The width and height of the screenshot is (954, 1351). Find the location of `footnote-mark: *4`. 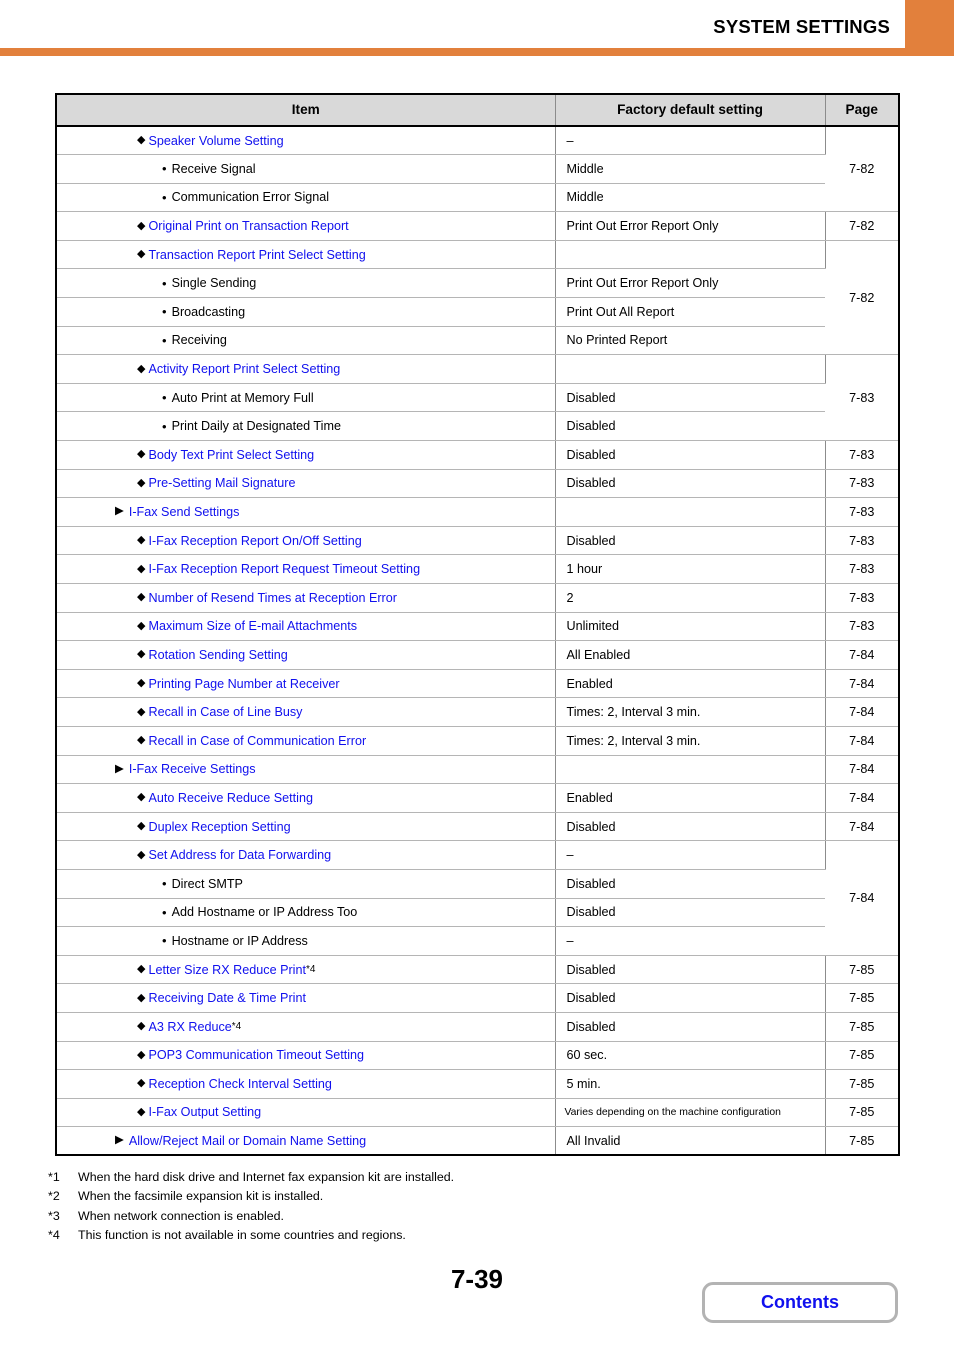

footnote-mark: *4 is located at coordinates (54, 1235).